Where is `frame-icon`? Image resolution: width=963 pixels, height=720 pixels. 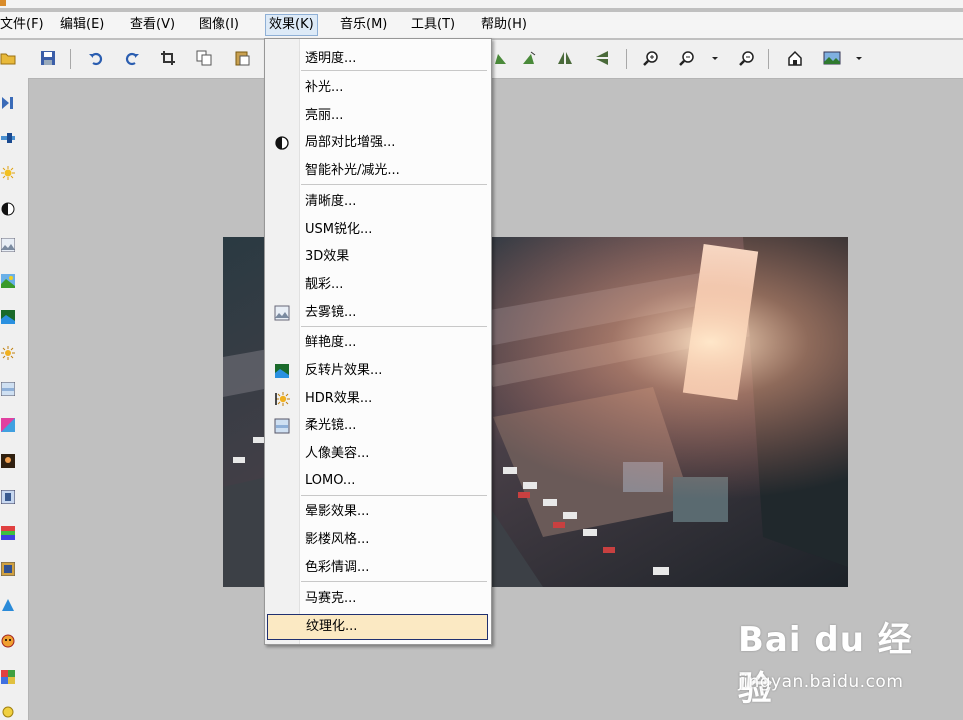
frame-icon is located at coordinates (8, 497).